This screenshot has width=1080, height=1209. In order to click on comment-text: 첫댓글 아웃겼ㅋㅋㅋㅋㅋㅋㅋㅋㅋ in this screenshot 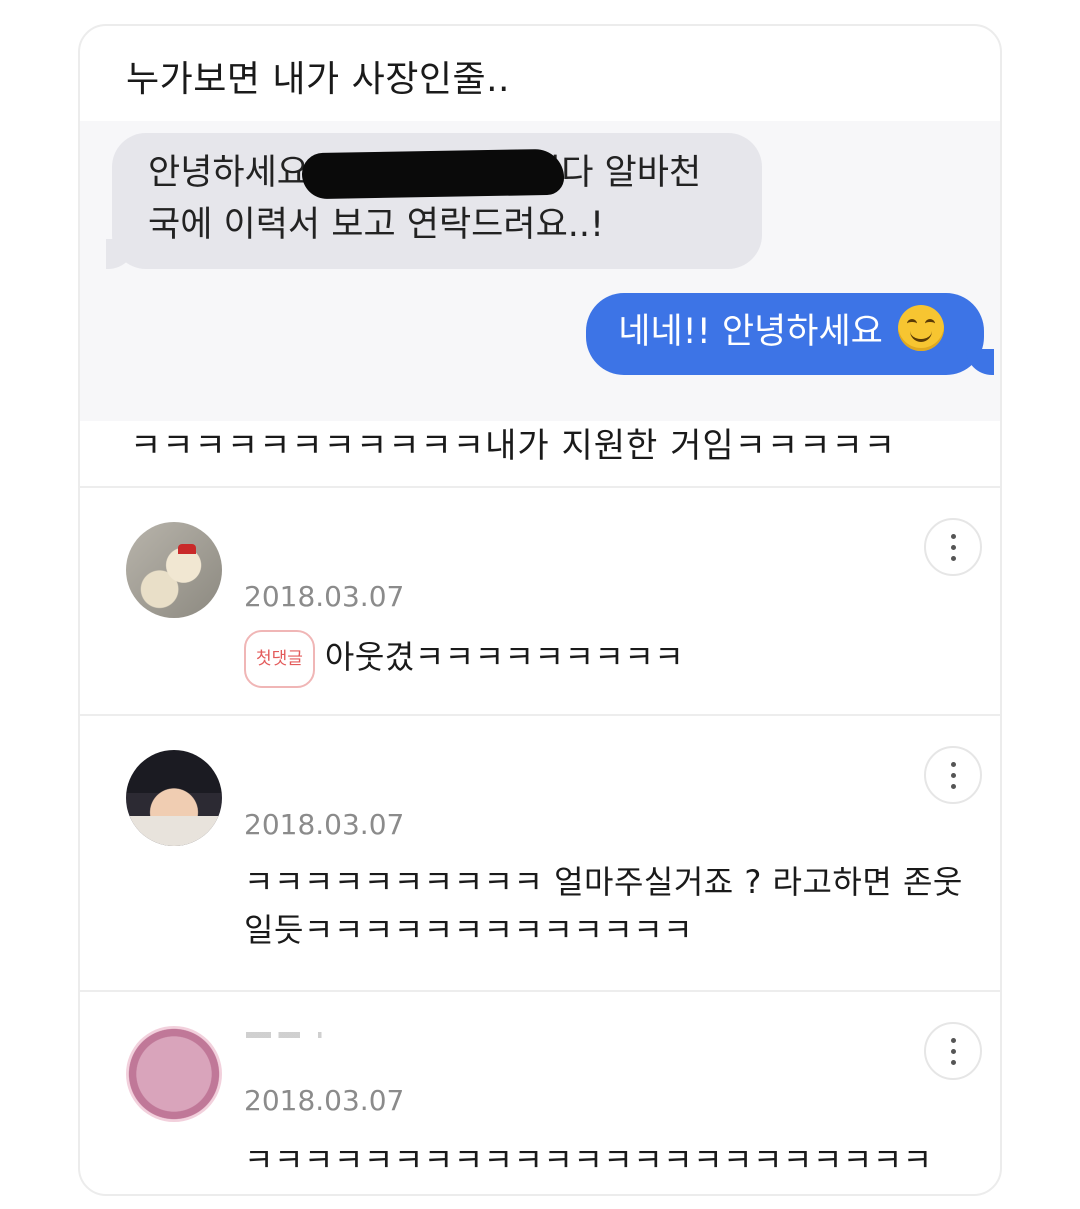, I will do `click(464, 659)`.